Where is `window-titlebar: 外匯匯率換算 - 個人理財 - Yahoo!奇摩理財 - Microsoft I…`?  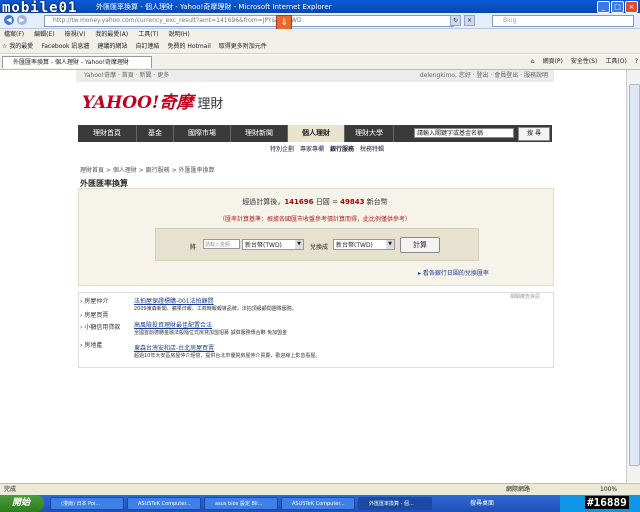
window-titlebar: 外匯匯率換算 - 個人理財 - Yahoo!奇摩理財 - Microsoft I… is located at coordinates (320, 6).